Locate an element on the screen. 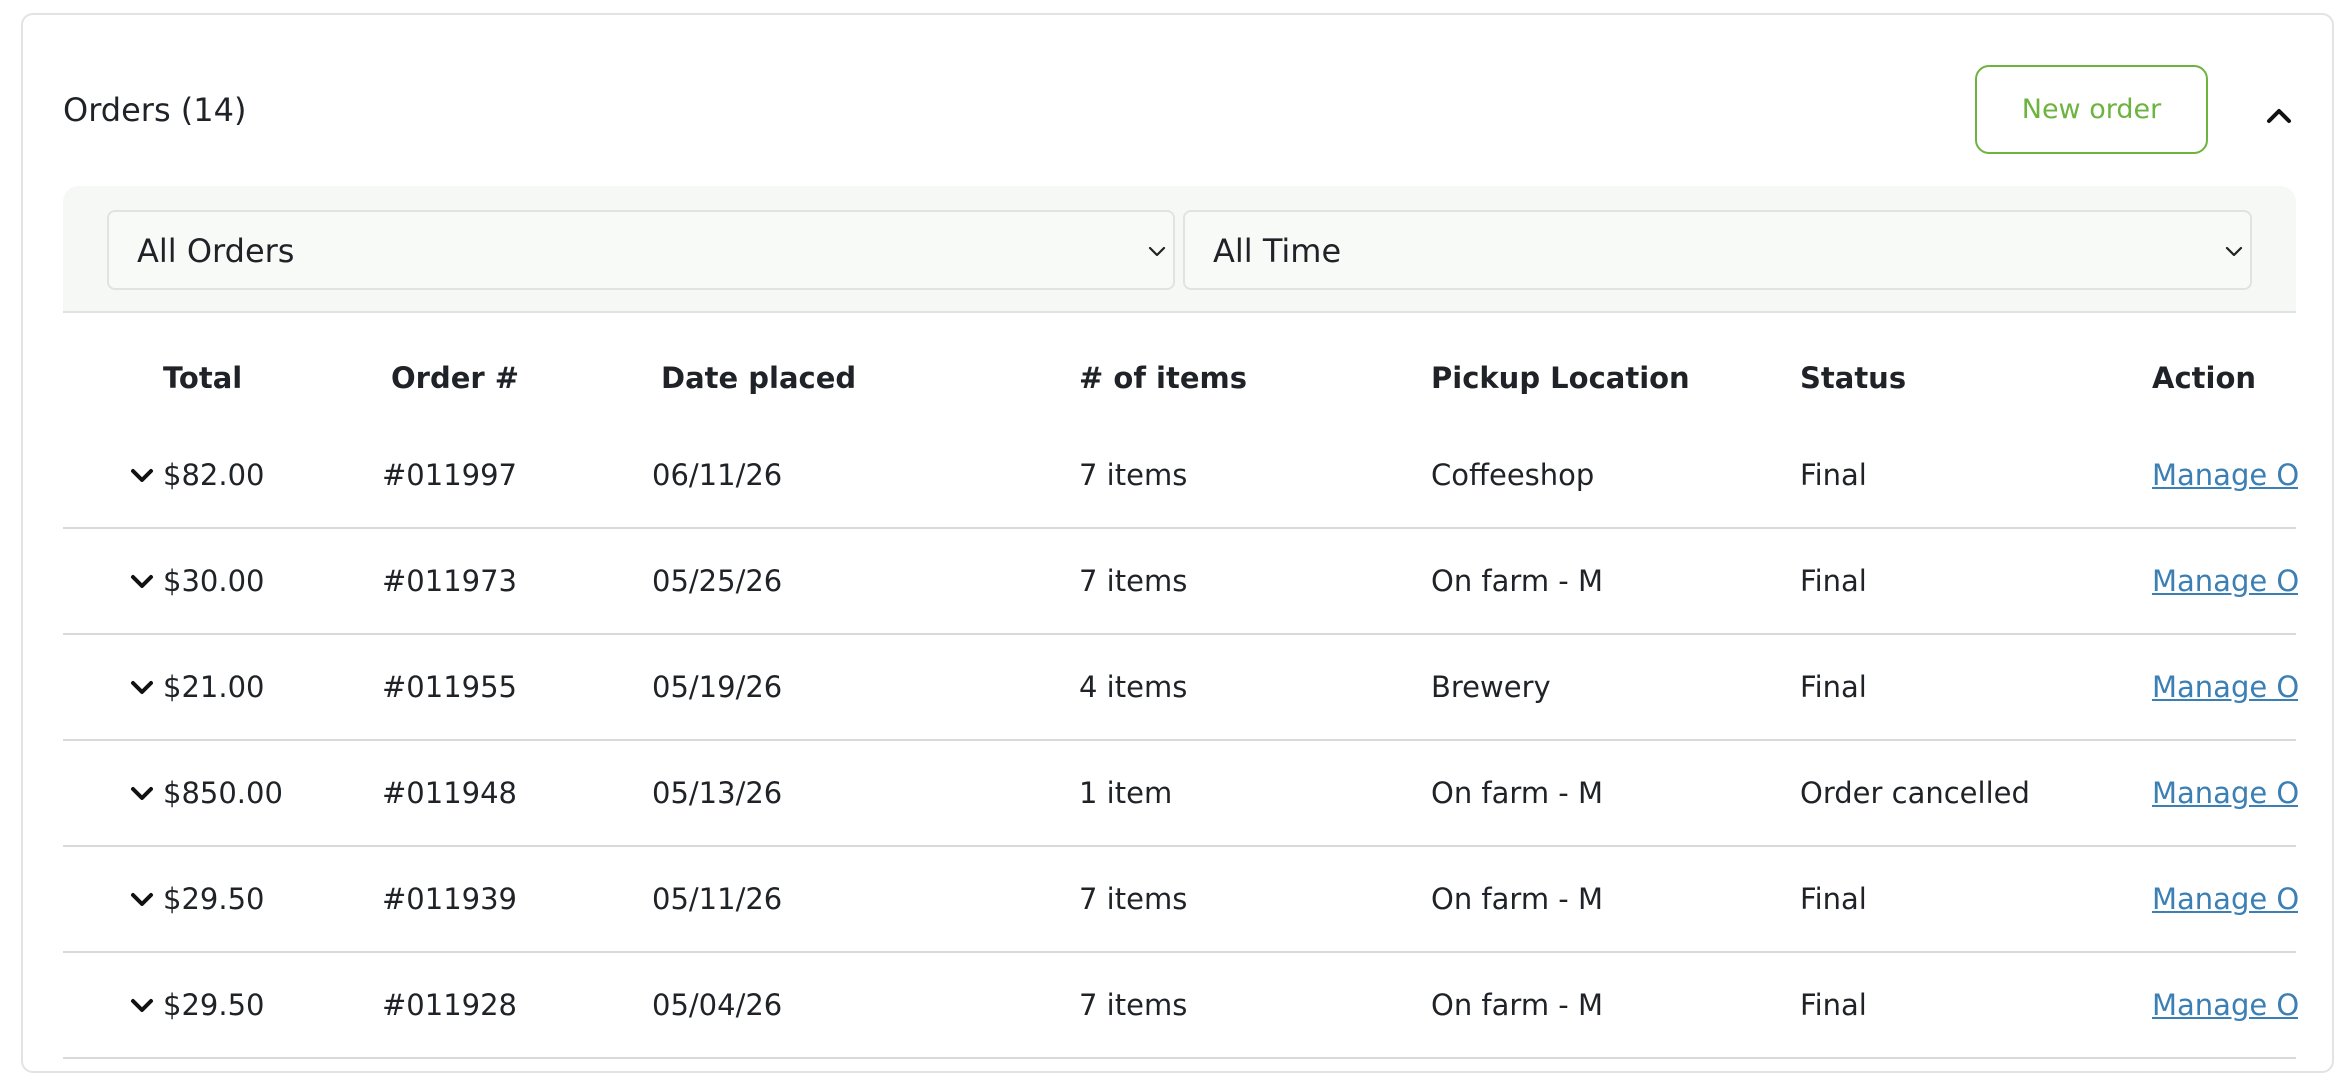 Image resolution: width=2352 pixels, height=1073 pixels. column-header-total: Total is located at coordinates (203, 378).